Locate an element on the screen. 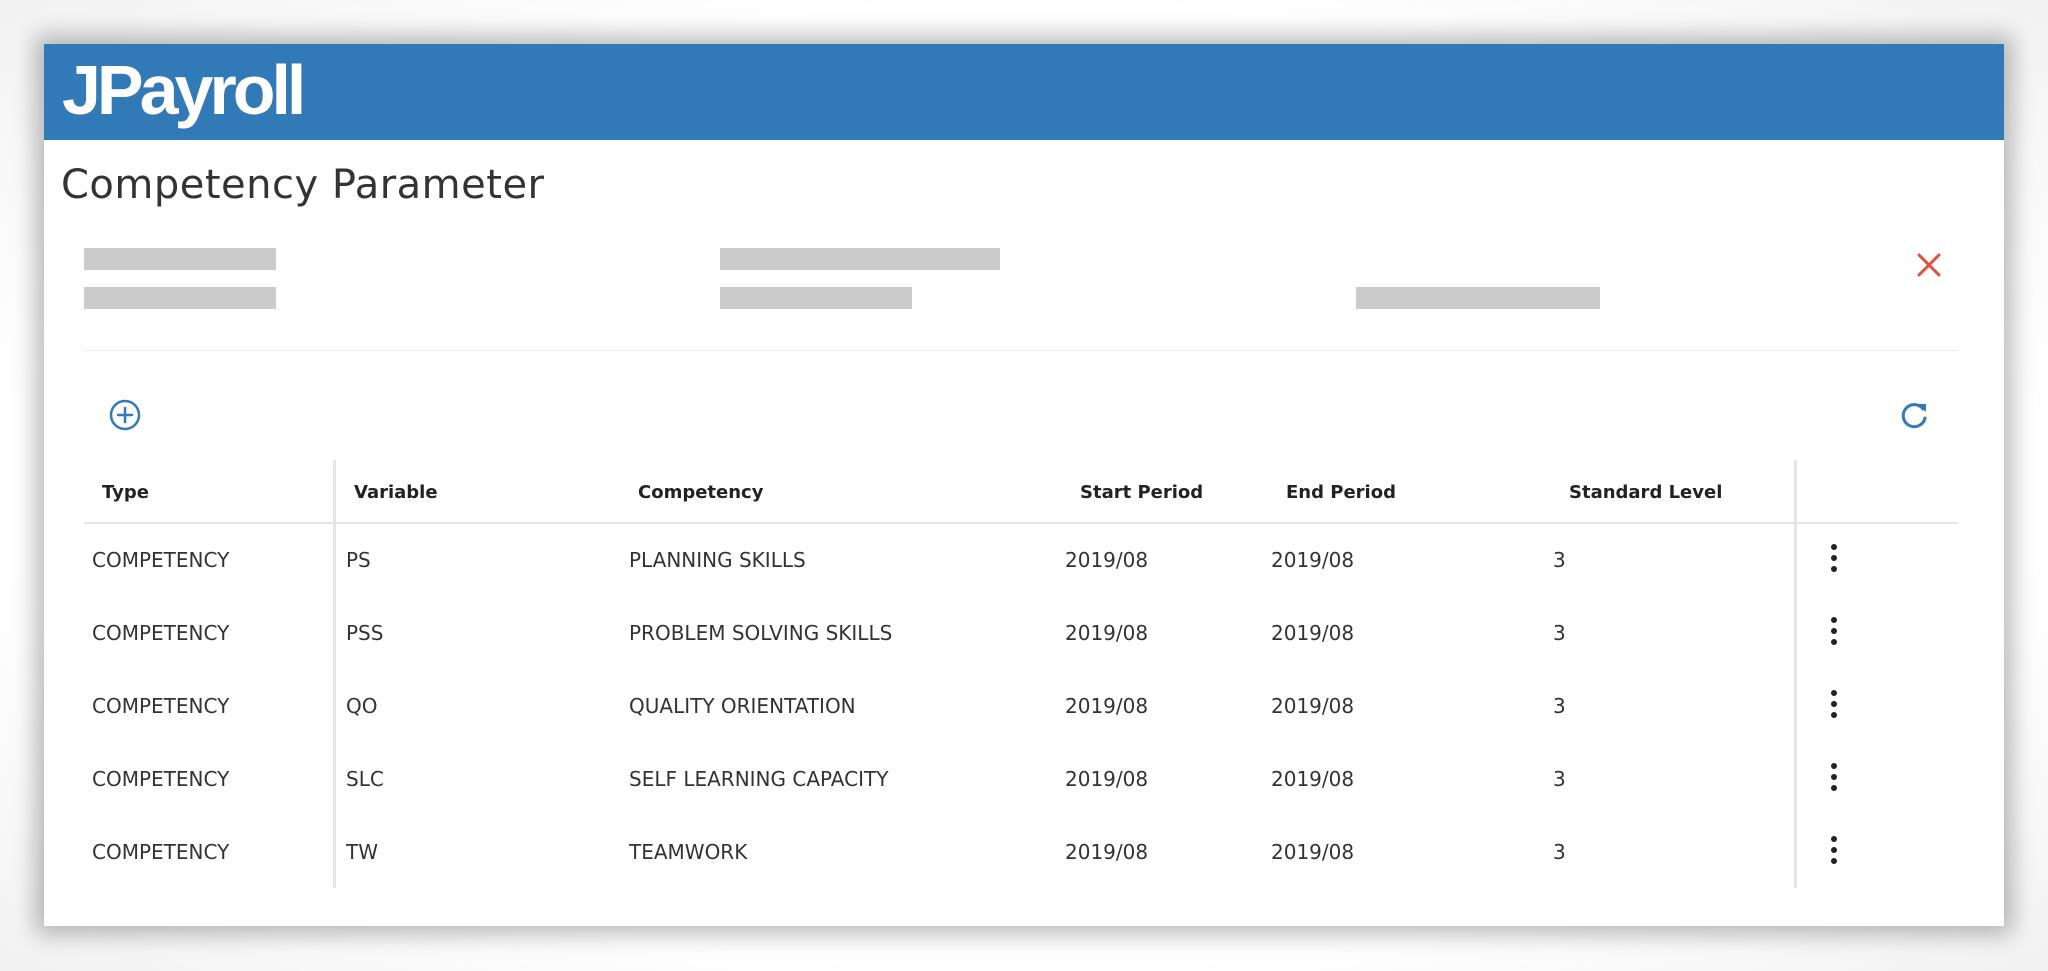 The width and height of the screenshot is (2048, 971). refresh-button is located at coordinates (1915, 415).